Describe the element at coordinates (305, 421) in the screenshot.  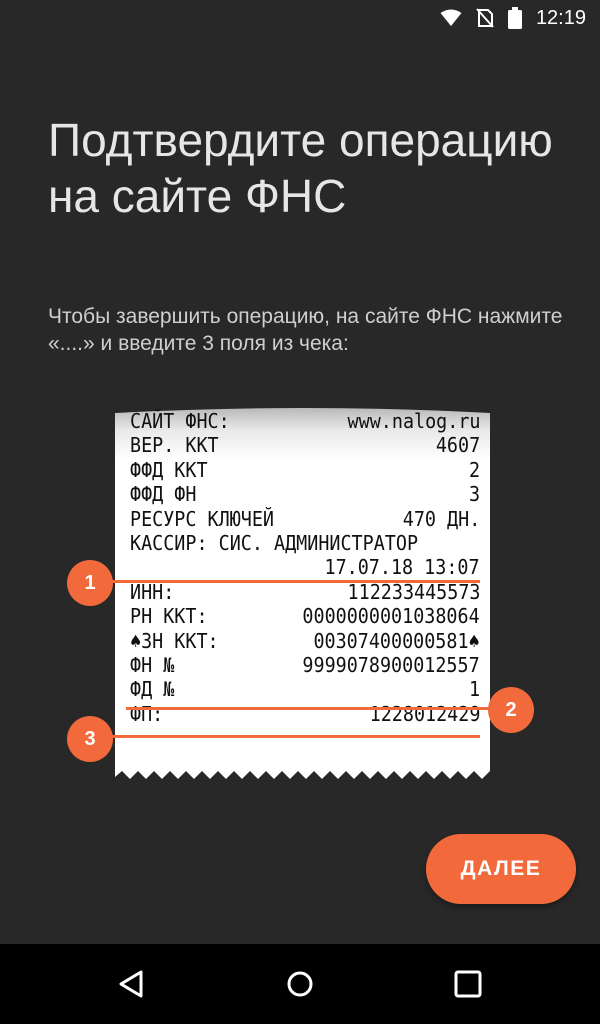
I see `receipt-line: САЙТ ФНС: www.nalog.ru` at that location.